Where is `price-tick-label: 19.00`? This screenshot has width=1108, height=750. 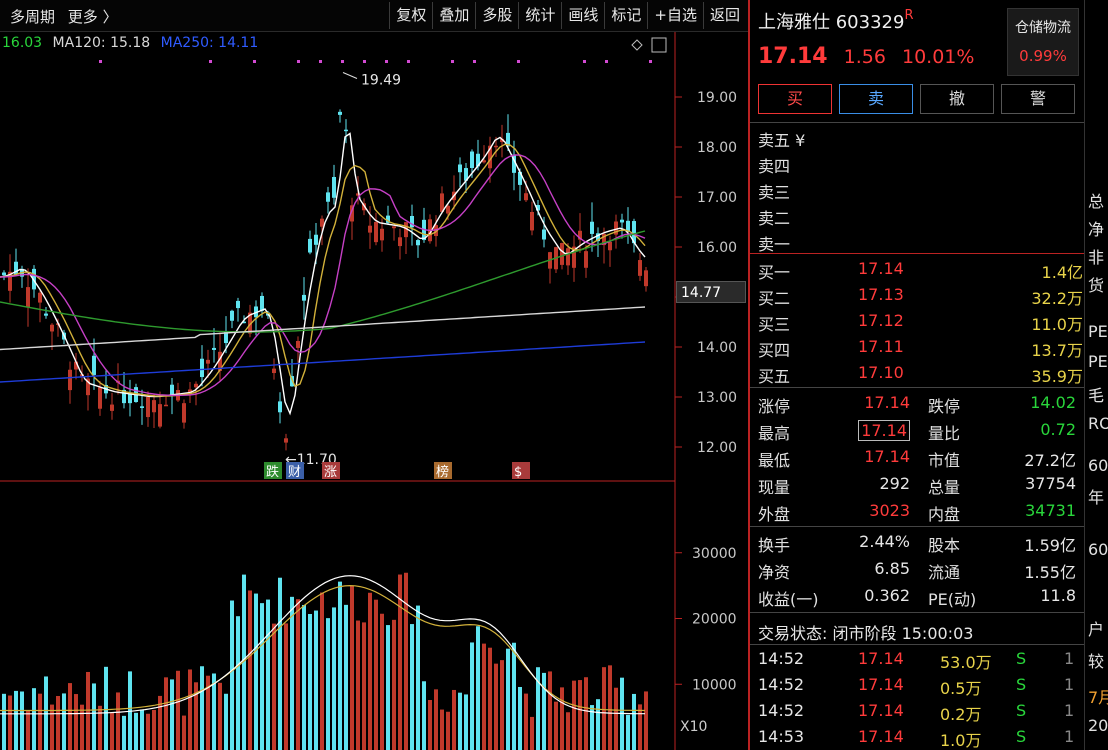
price-tick-label: 19.00 is located at coordinates (717, 98).